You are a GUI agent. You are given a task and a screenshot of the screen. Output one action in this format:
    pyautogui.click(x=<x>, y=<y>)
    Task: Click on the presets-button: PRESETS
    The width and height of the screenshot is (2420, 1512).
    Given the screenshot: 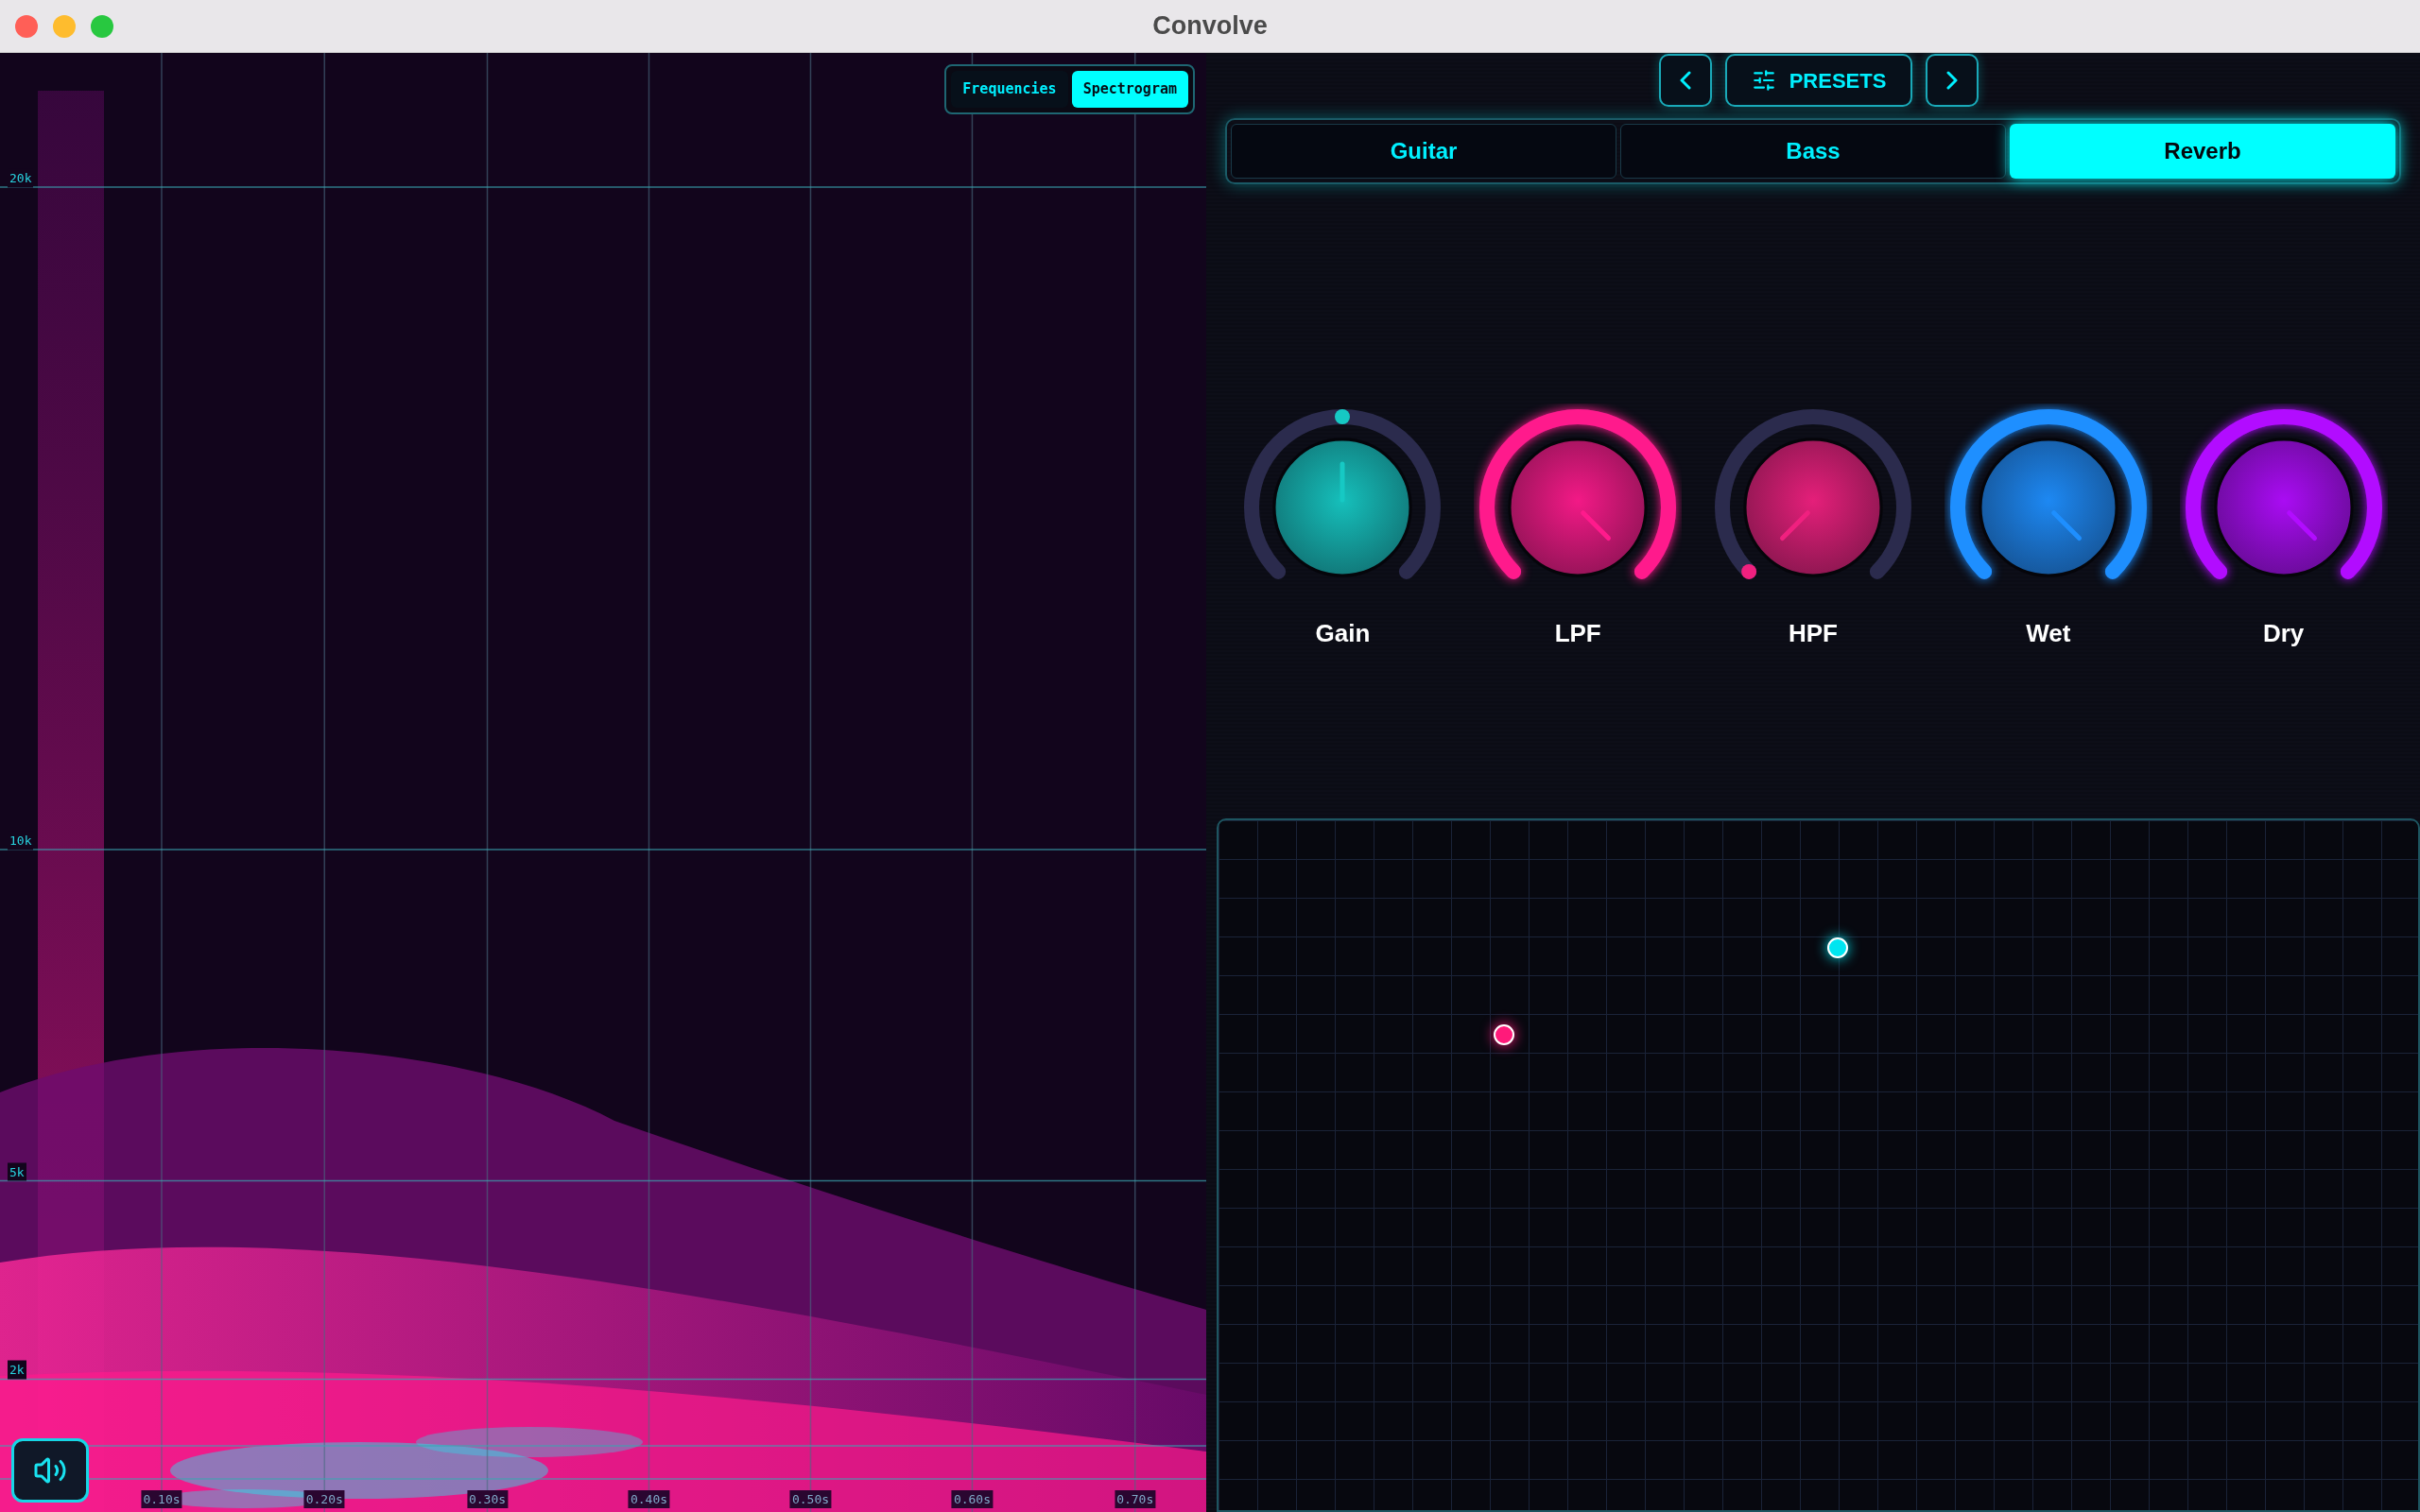 What is the action you would take?
    pyautogui.click(x=1818, y=80)
    